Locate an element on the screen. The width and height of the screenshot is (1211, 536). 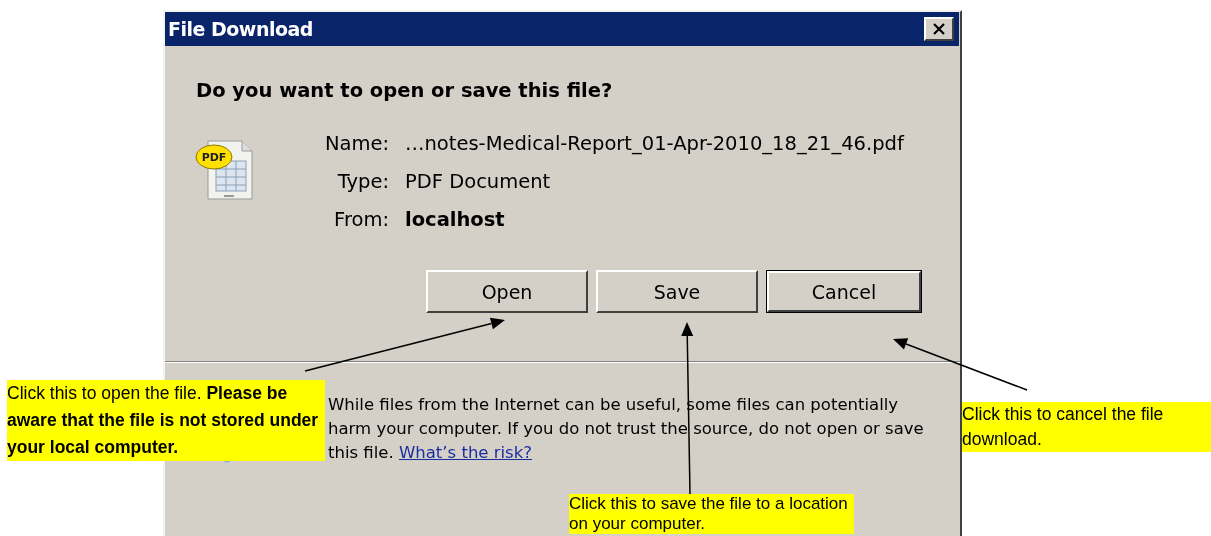
pdf-label: PDF is located at coordinates (214, 157).